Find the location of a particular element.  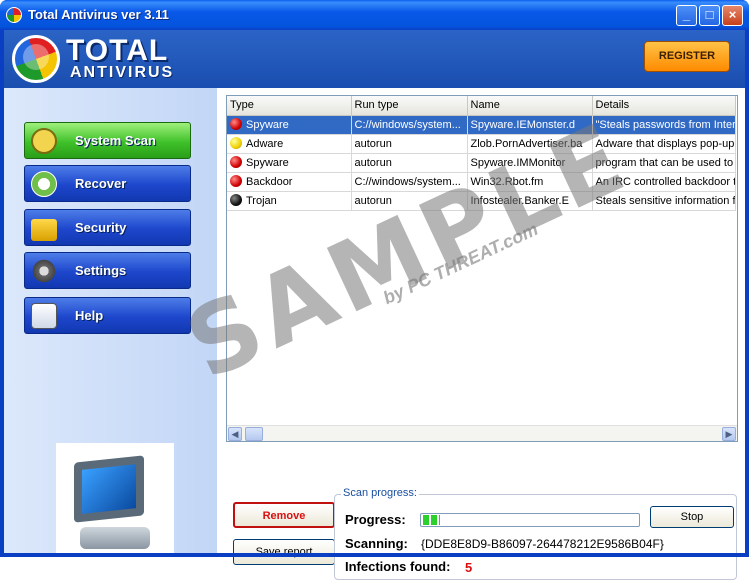

infections-count: 5 is located at coordinates (469, 567).